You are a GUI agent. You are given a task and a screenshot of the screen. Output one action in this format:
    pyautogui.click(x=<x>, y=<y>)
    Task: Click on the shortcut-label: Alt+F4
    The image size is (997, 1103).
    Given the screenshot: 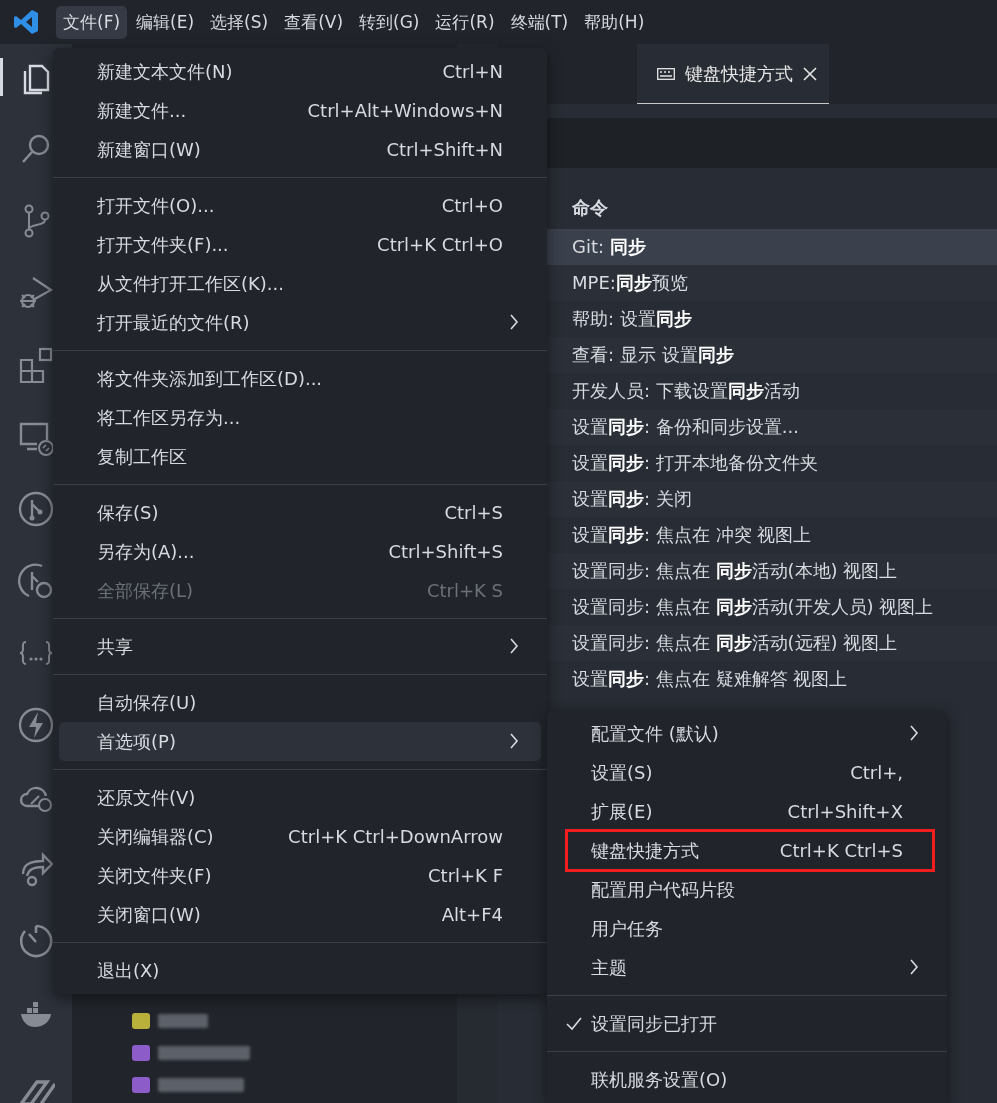 What is the action you would take?
    pyautogui.click(x=472, y=914)
    